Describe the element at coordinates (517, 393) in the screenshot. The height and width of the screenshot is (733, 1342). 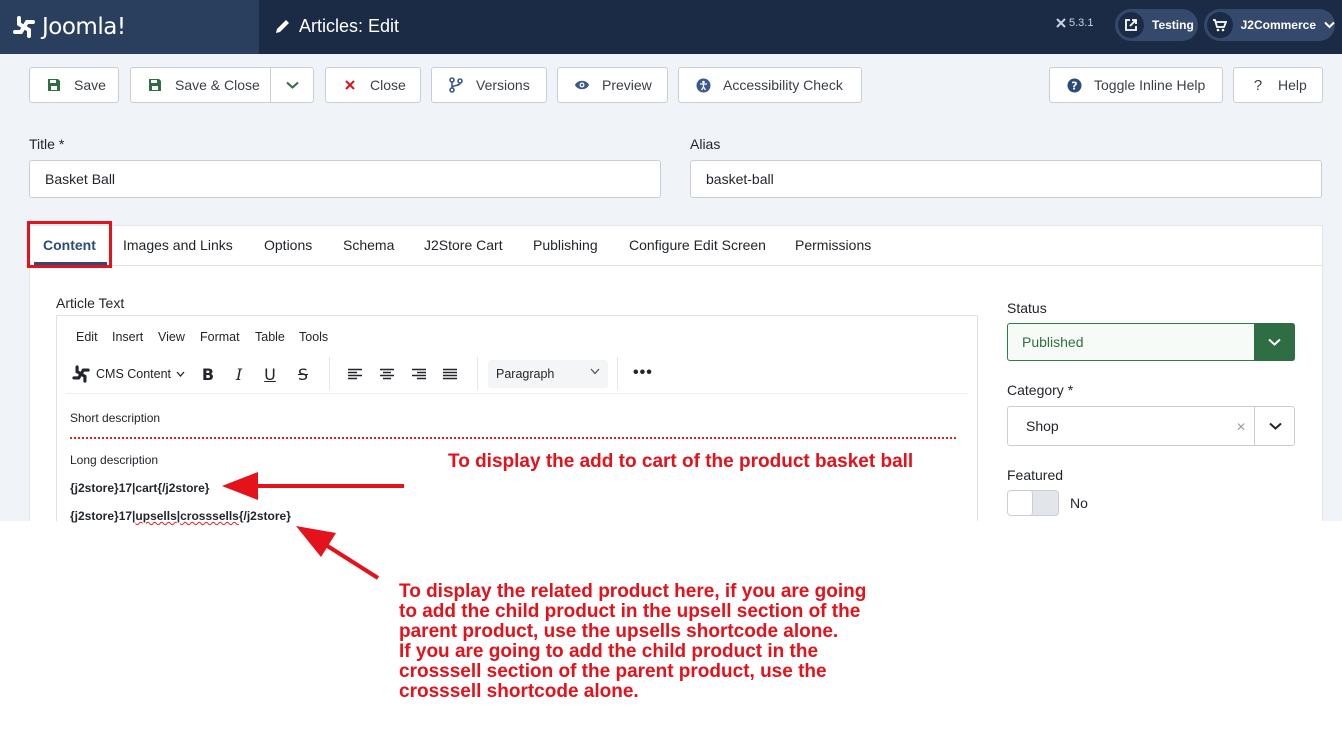
I see `editor-toolbar-divider` at that location.